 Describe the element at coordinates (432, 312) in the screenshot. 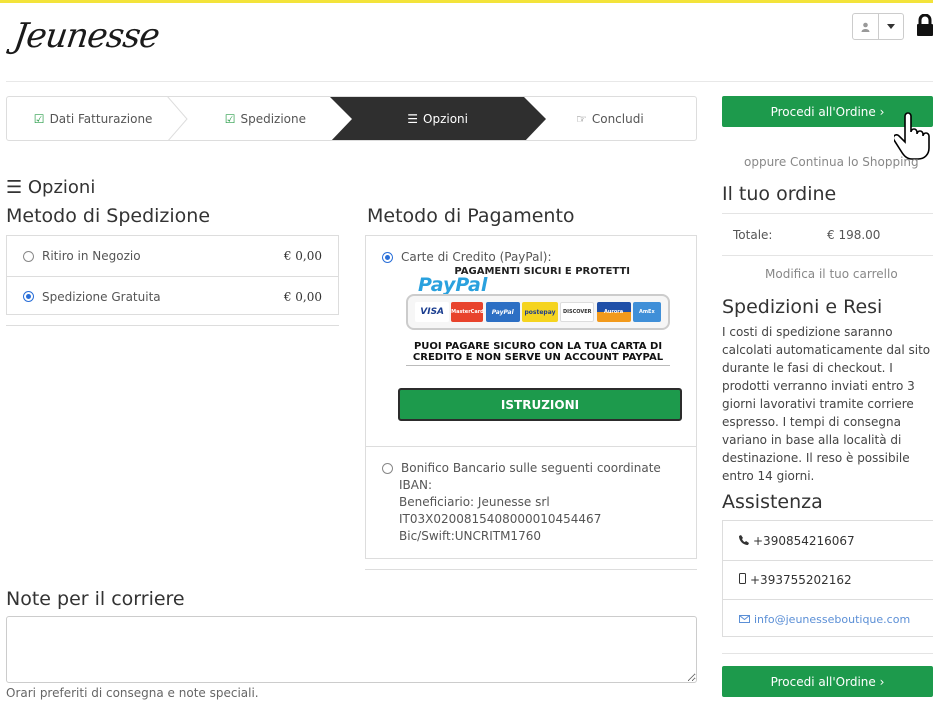

I see `visa-logo: VISA` at that location.